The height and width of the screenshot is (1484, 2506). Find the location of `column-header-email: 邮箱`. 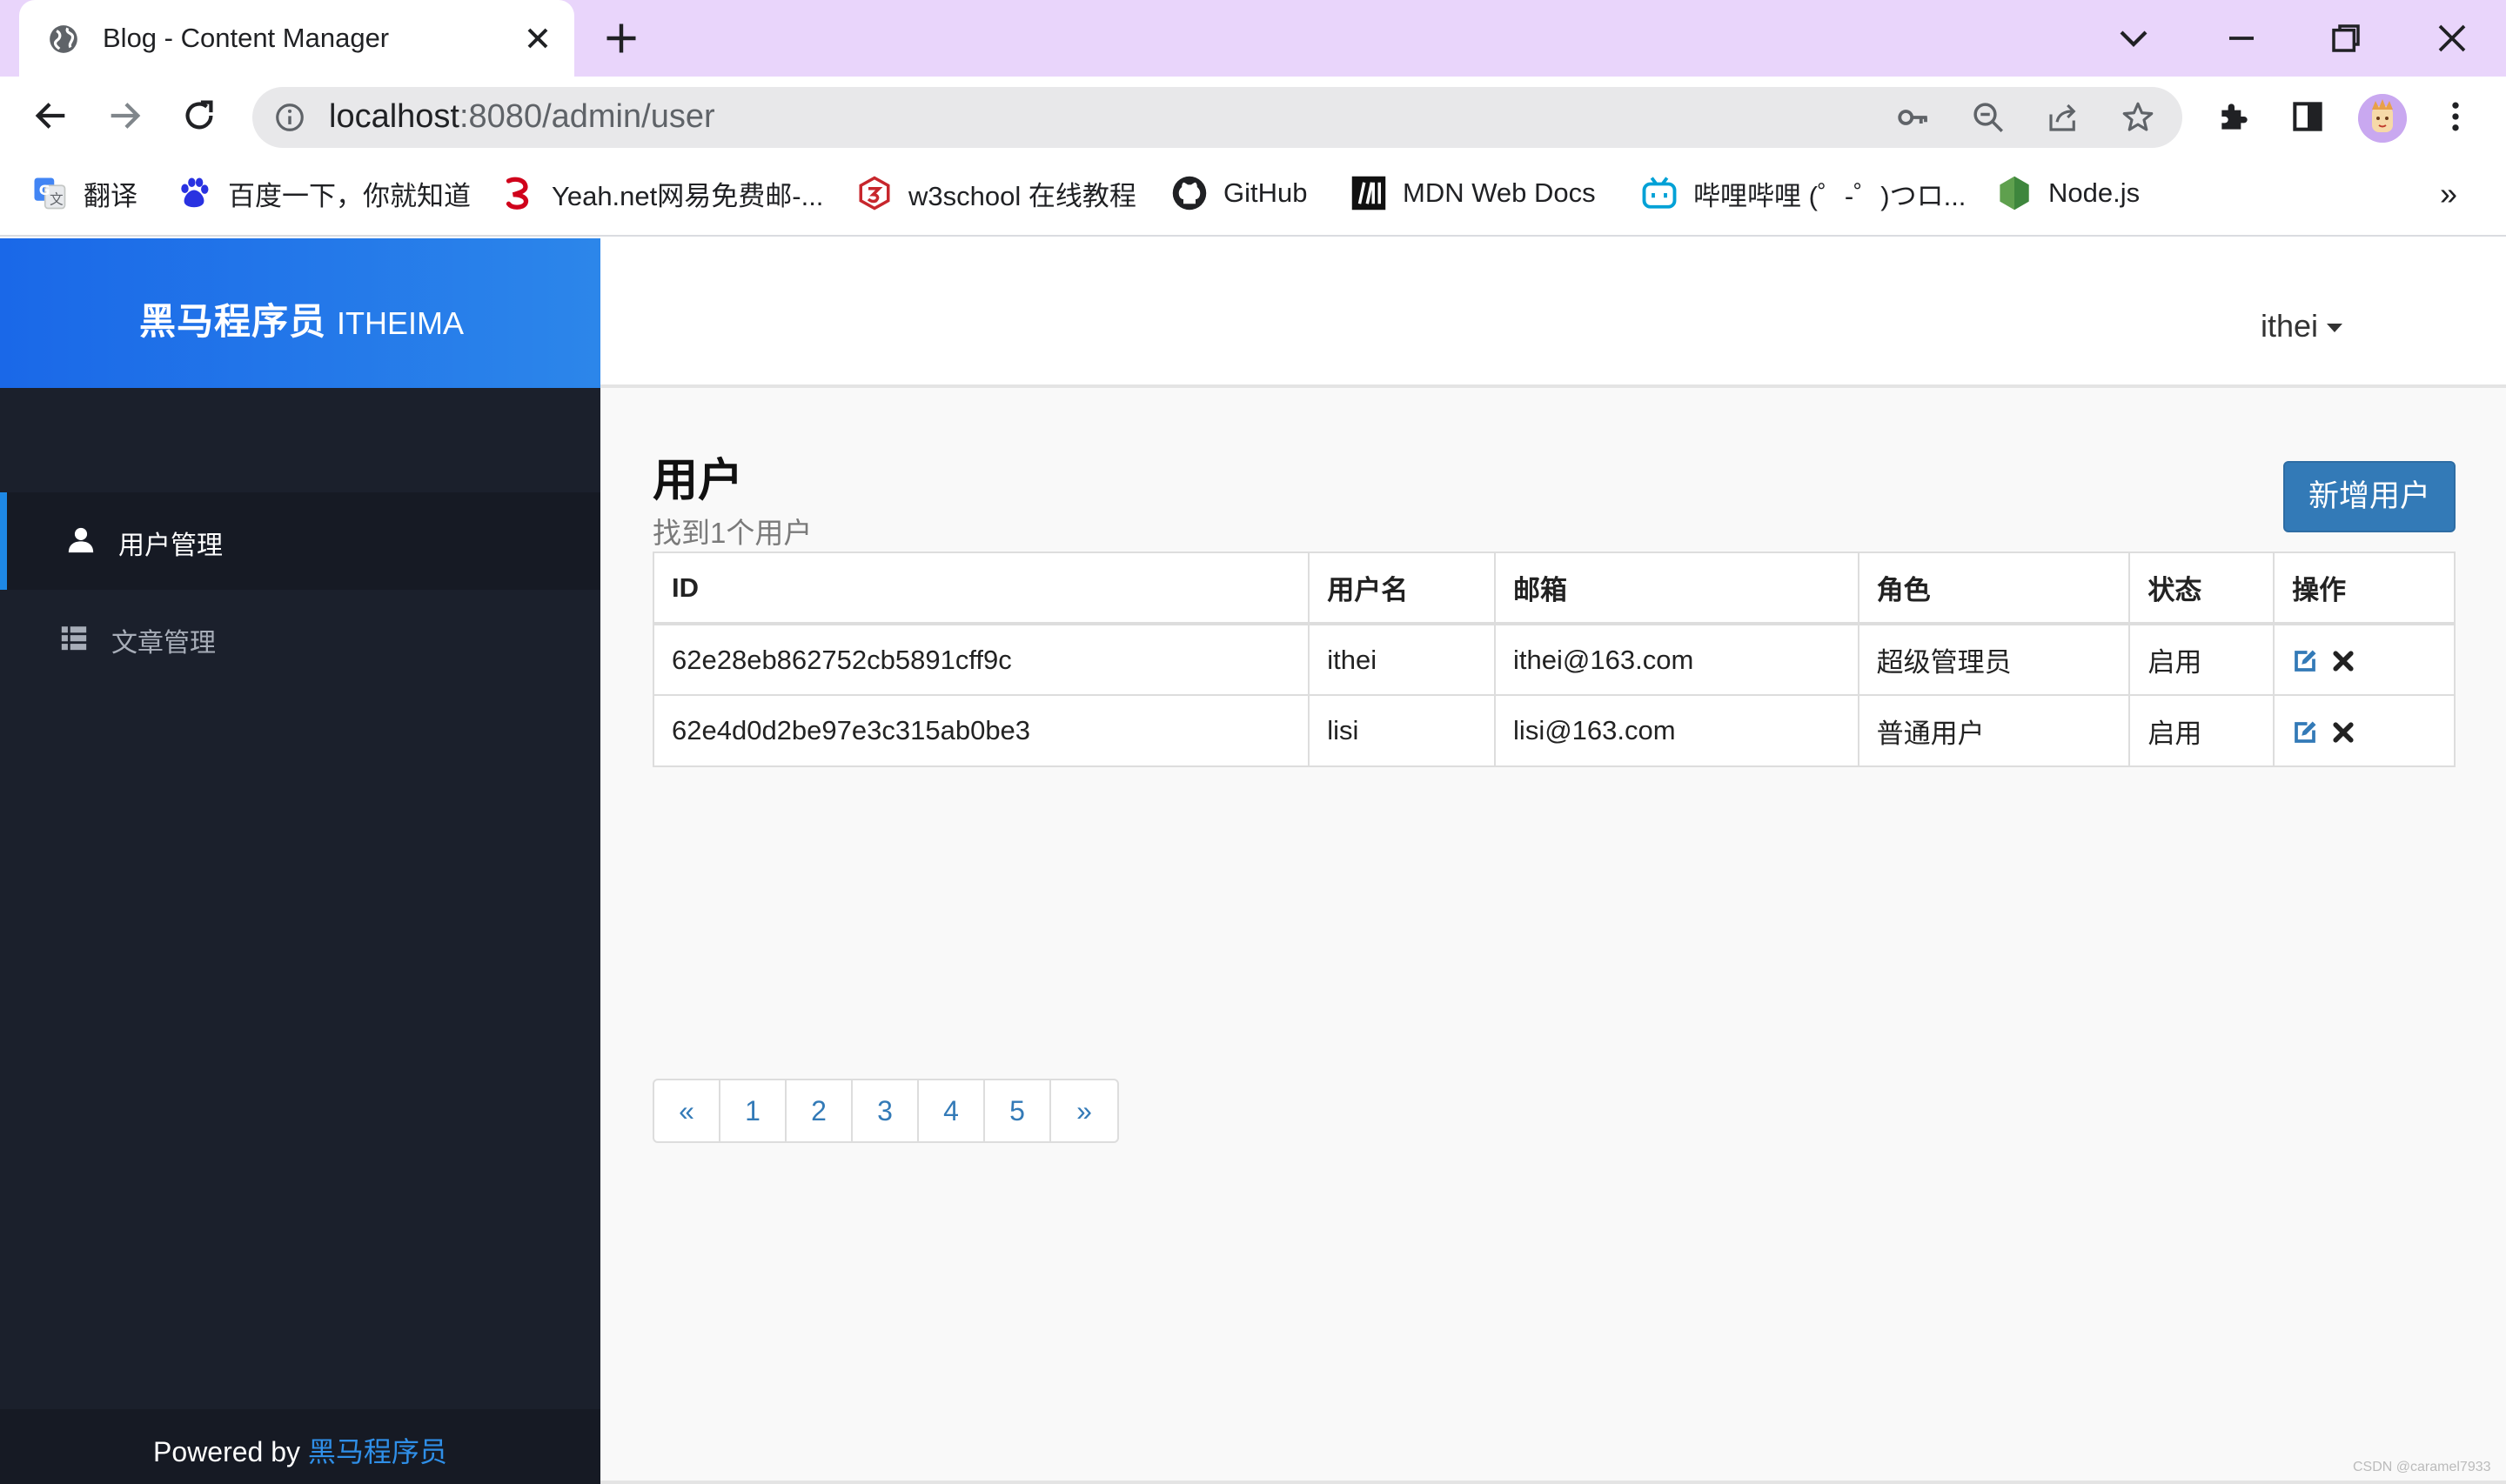

column-header-email: 邮箱 is located at coordinates (1676, 588).